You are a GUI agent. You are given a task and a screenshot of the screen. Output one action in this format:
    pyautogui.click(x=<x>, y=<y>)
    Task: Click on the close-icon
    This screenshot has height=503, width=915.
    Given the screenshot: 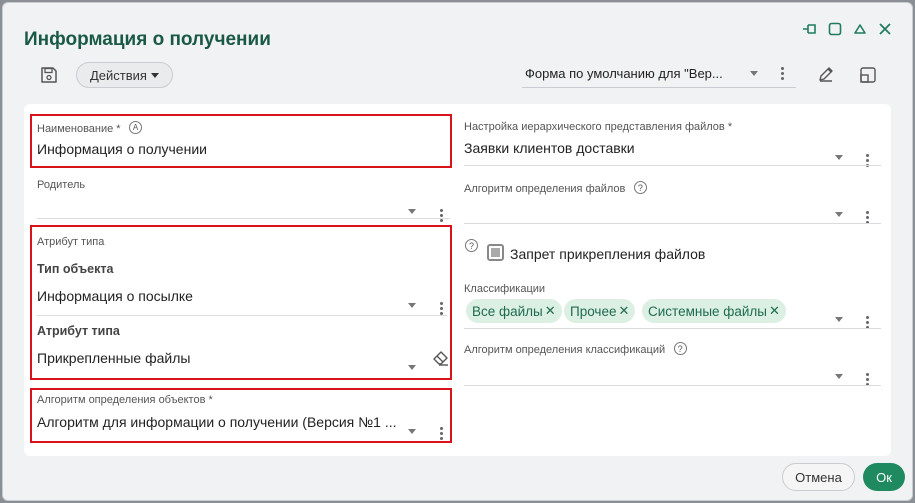 What is the action you would take?
    pyautogui.click(x=885, y=29)
    